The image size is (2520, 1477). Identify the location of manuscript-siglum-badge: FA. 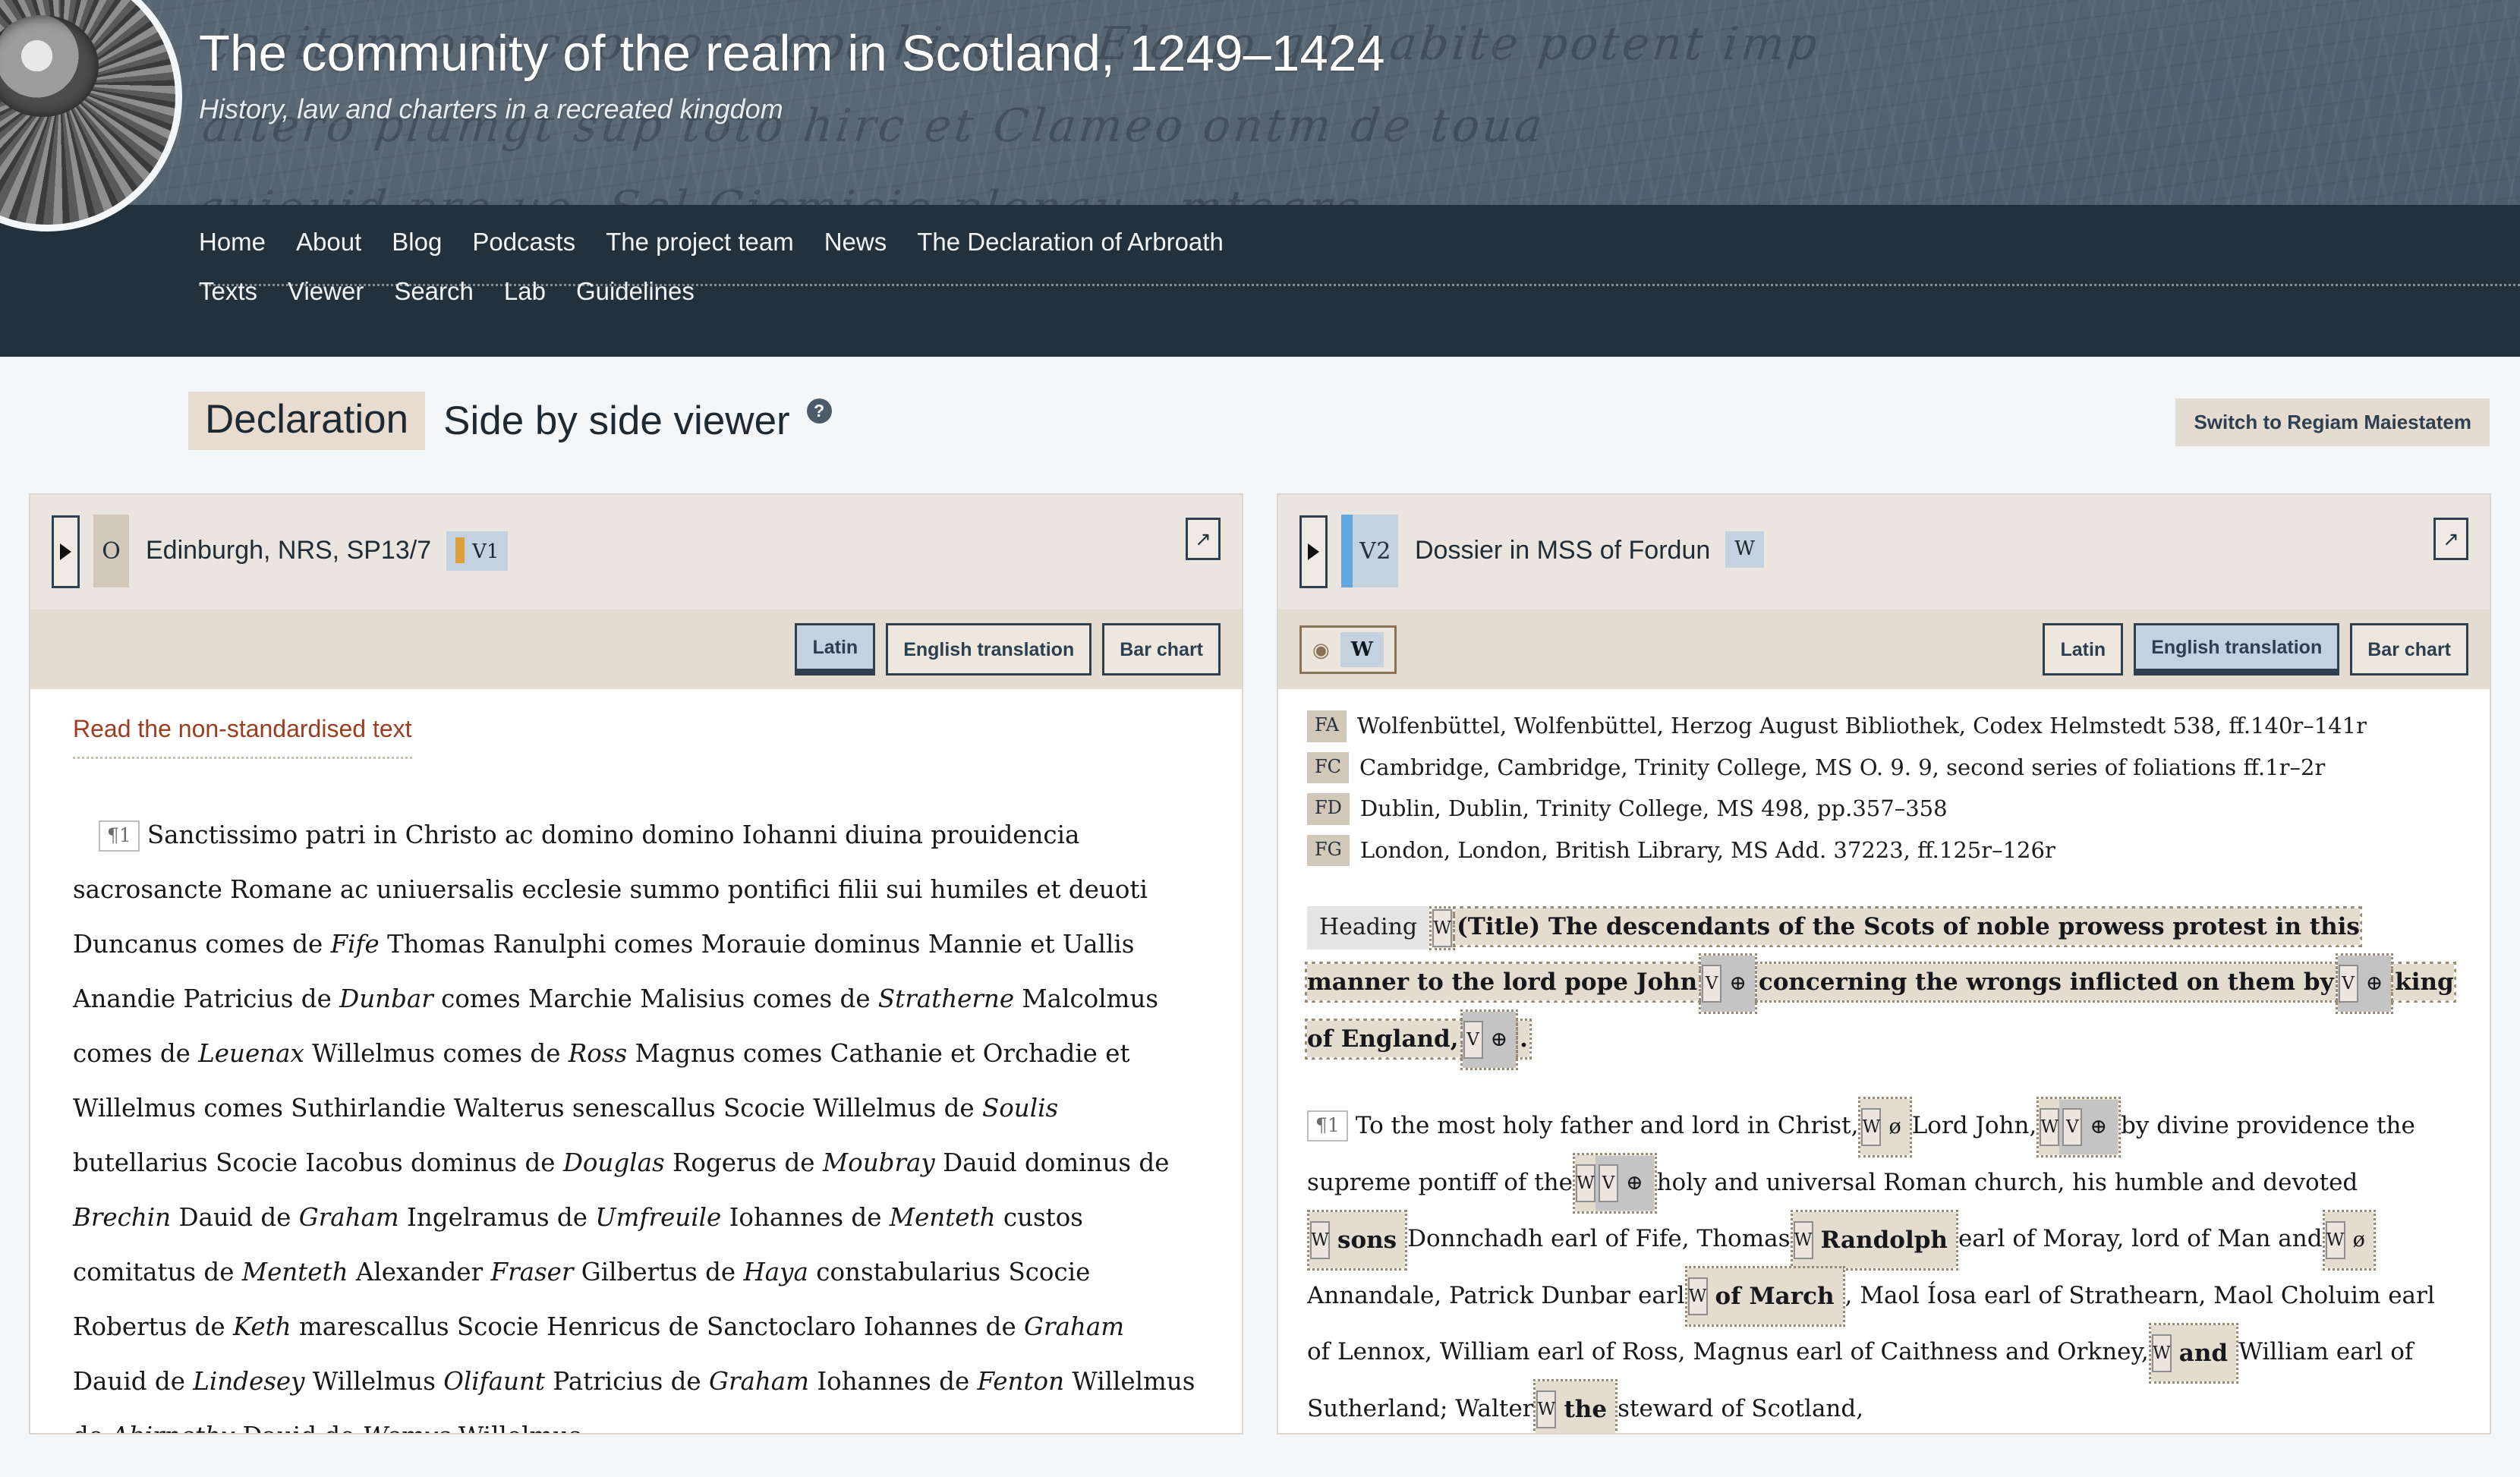
(1327, 726).